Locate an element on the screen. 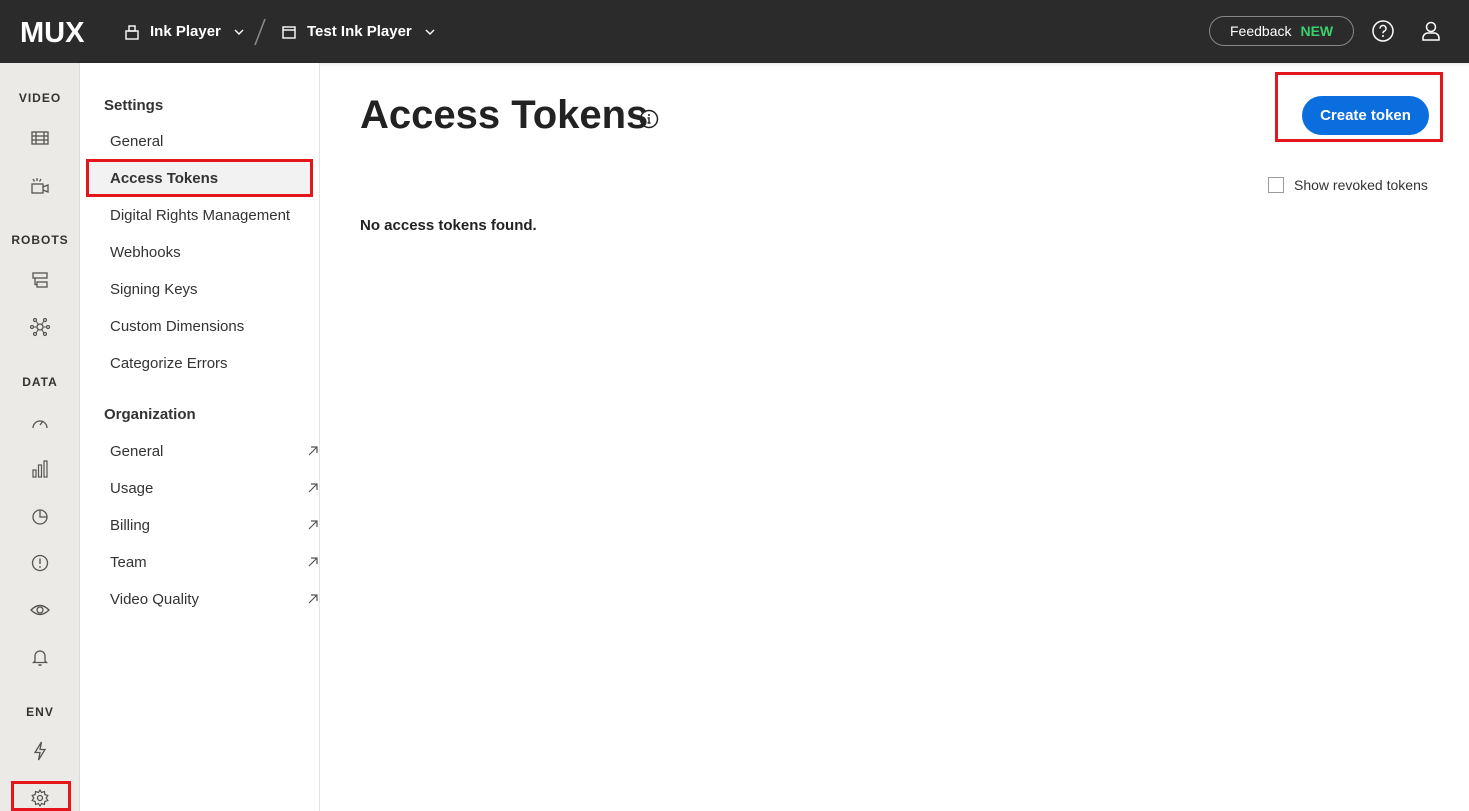  live-streams-icon is located at coordinates (40, 186).